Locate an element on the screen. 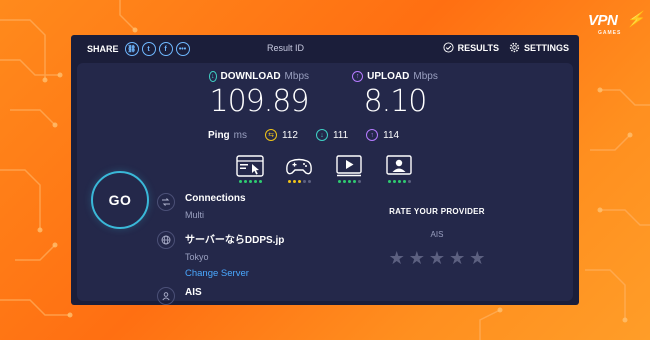 The height and width of the screenshot is (340, 650). perf-gaming is located at coordinates (299, 169).